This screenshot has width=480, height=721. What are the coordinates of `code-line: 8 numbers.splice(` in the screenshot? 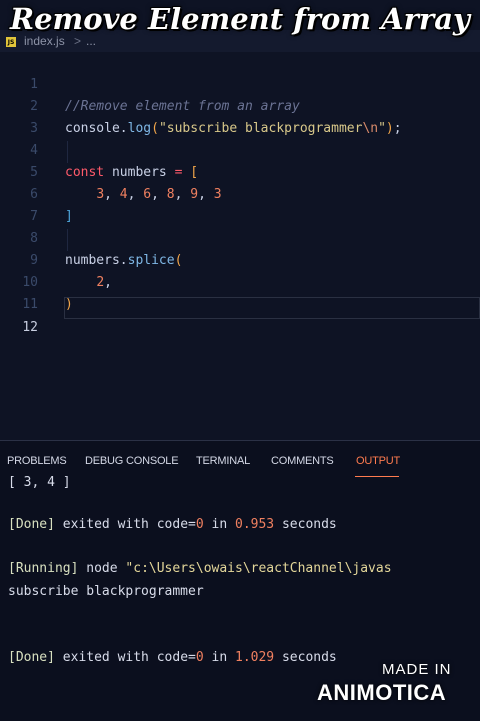 It's located at (240, 237).